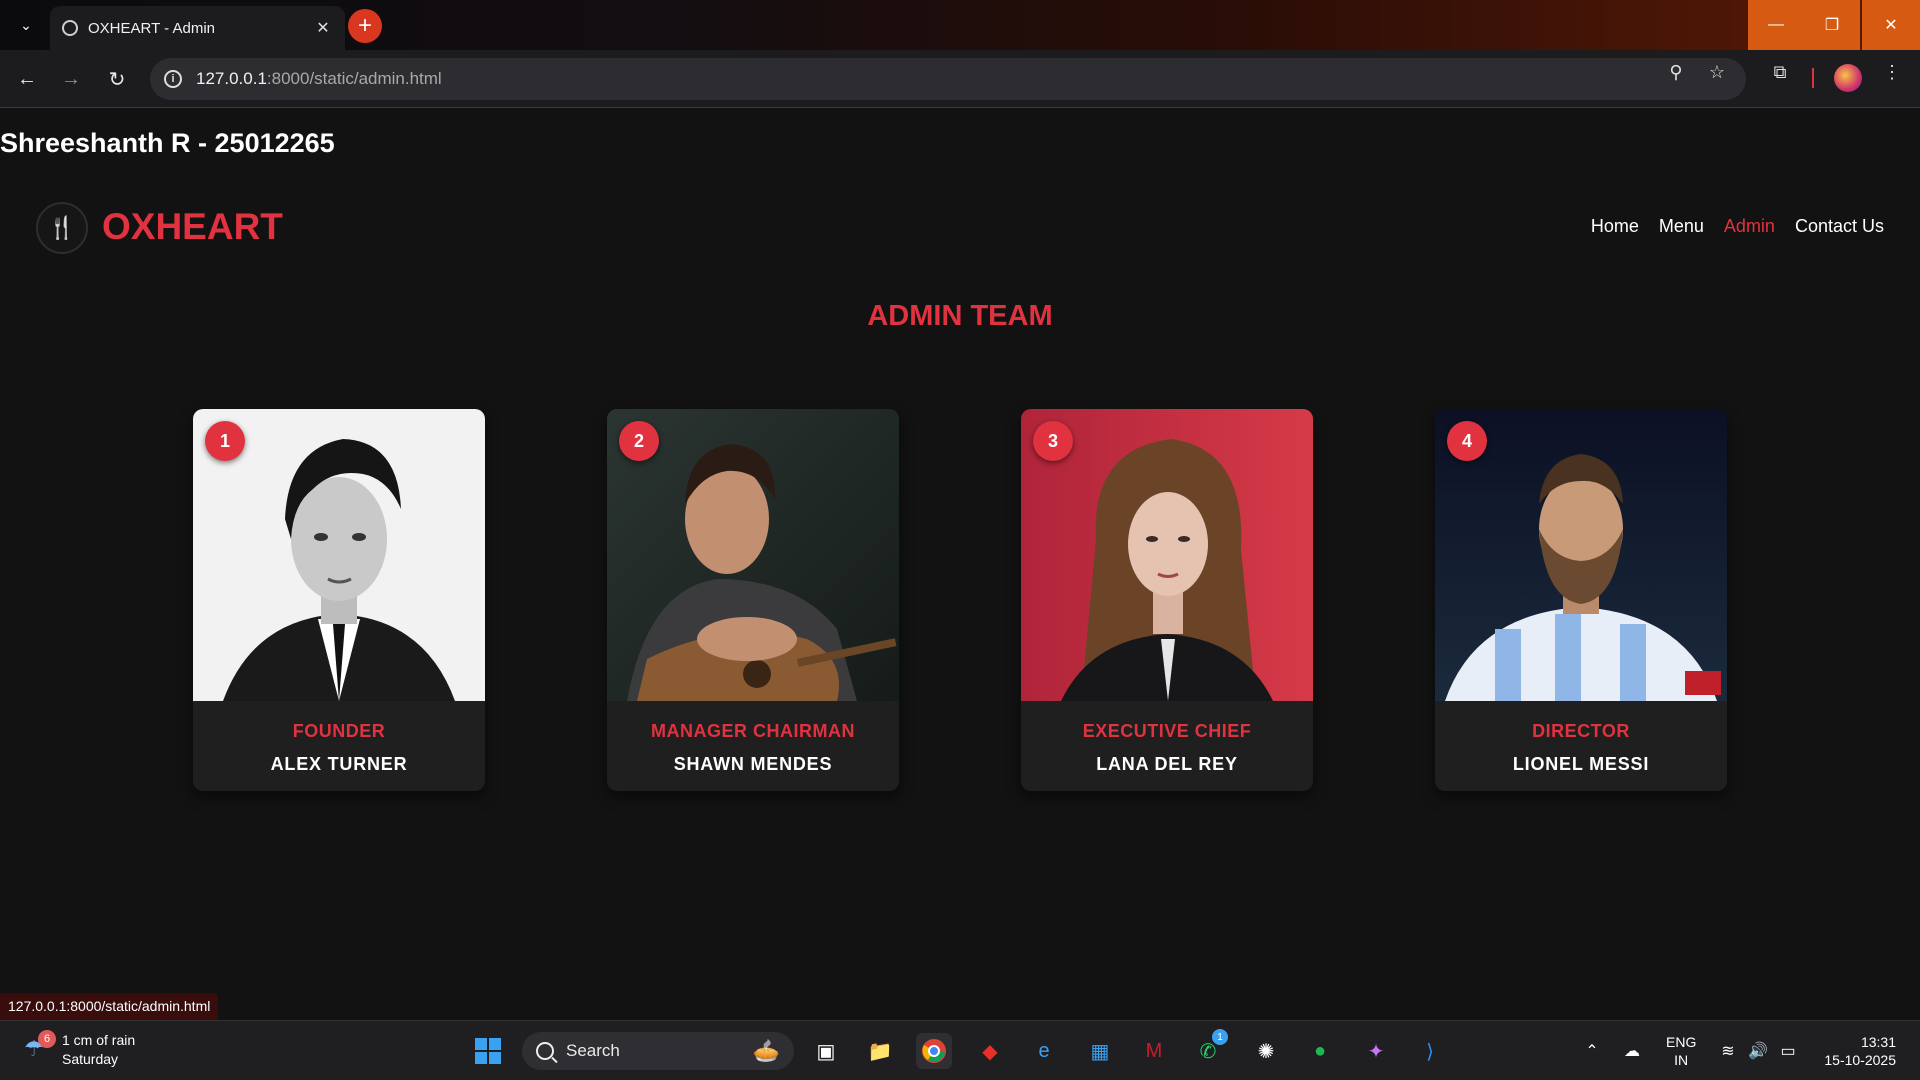  I want to click on mcafee-icon: M, so click(1154, 1051).